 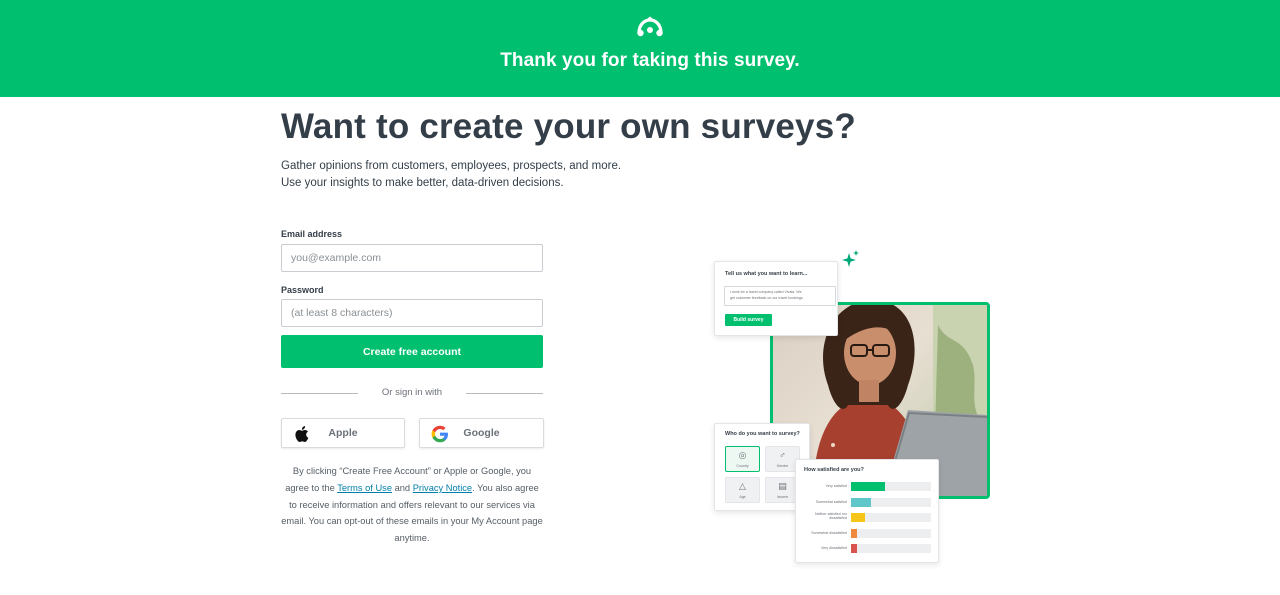 I want to click on satisfaction-row-label: Somewhat dissatisfied, so click(x=829, y=532).